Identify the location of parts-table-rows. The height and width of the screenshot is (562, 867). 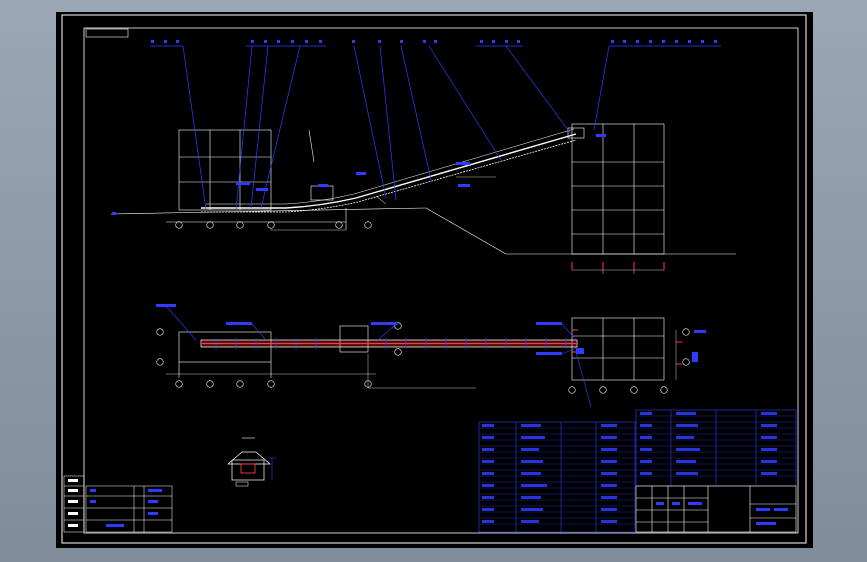
(637, 470).